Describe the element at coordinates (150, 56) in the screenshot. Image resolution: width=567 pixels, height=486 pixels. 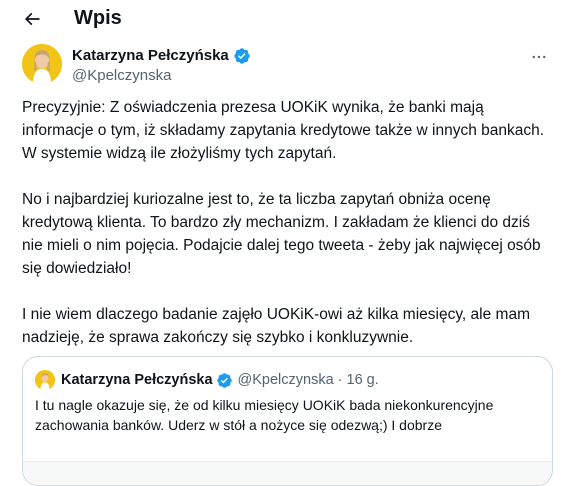
I see `author-name: Katarzyna Pełczyńska` at that location.